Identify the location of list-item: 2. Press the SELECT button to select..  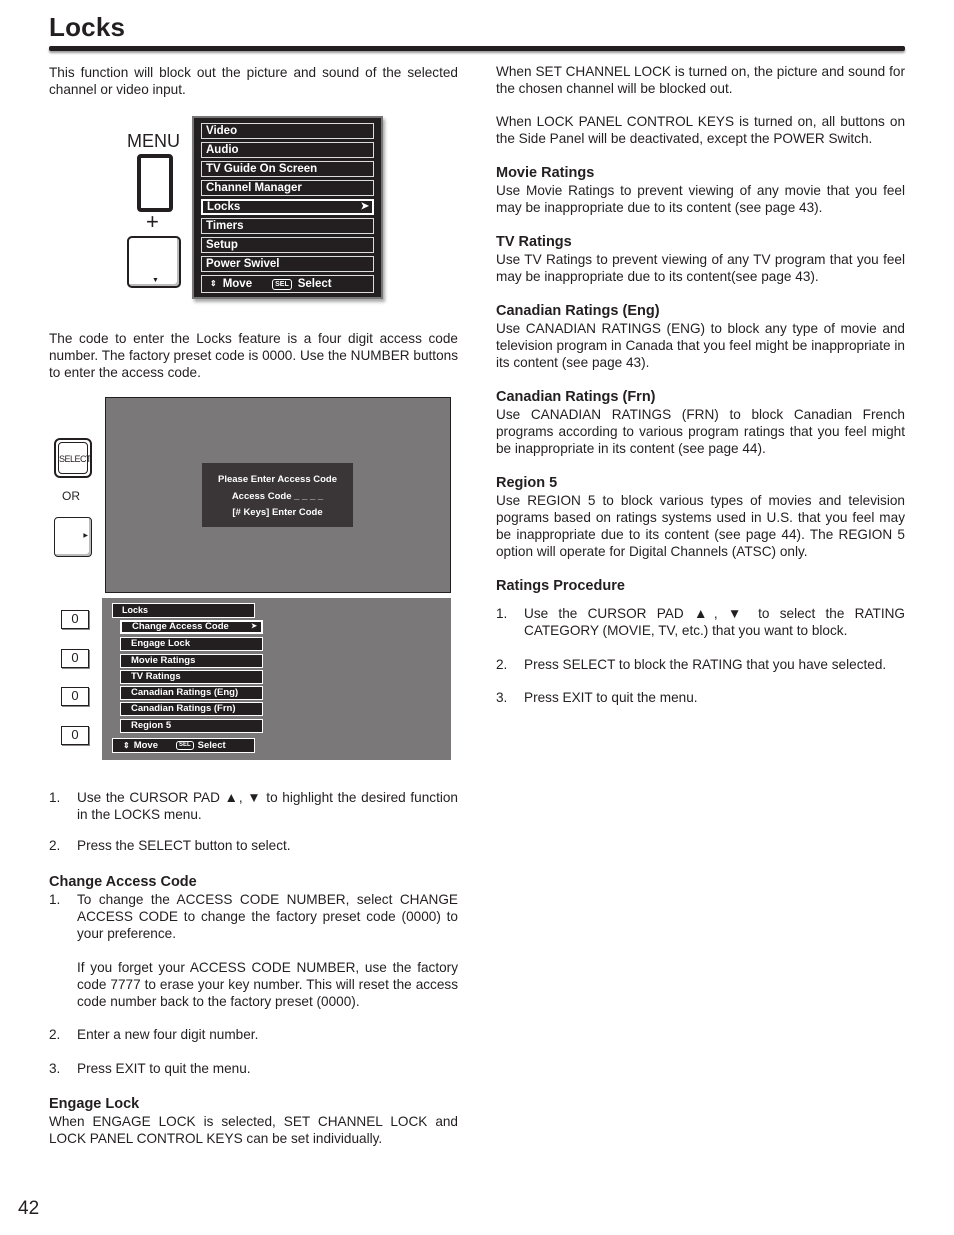
(170, 845).